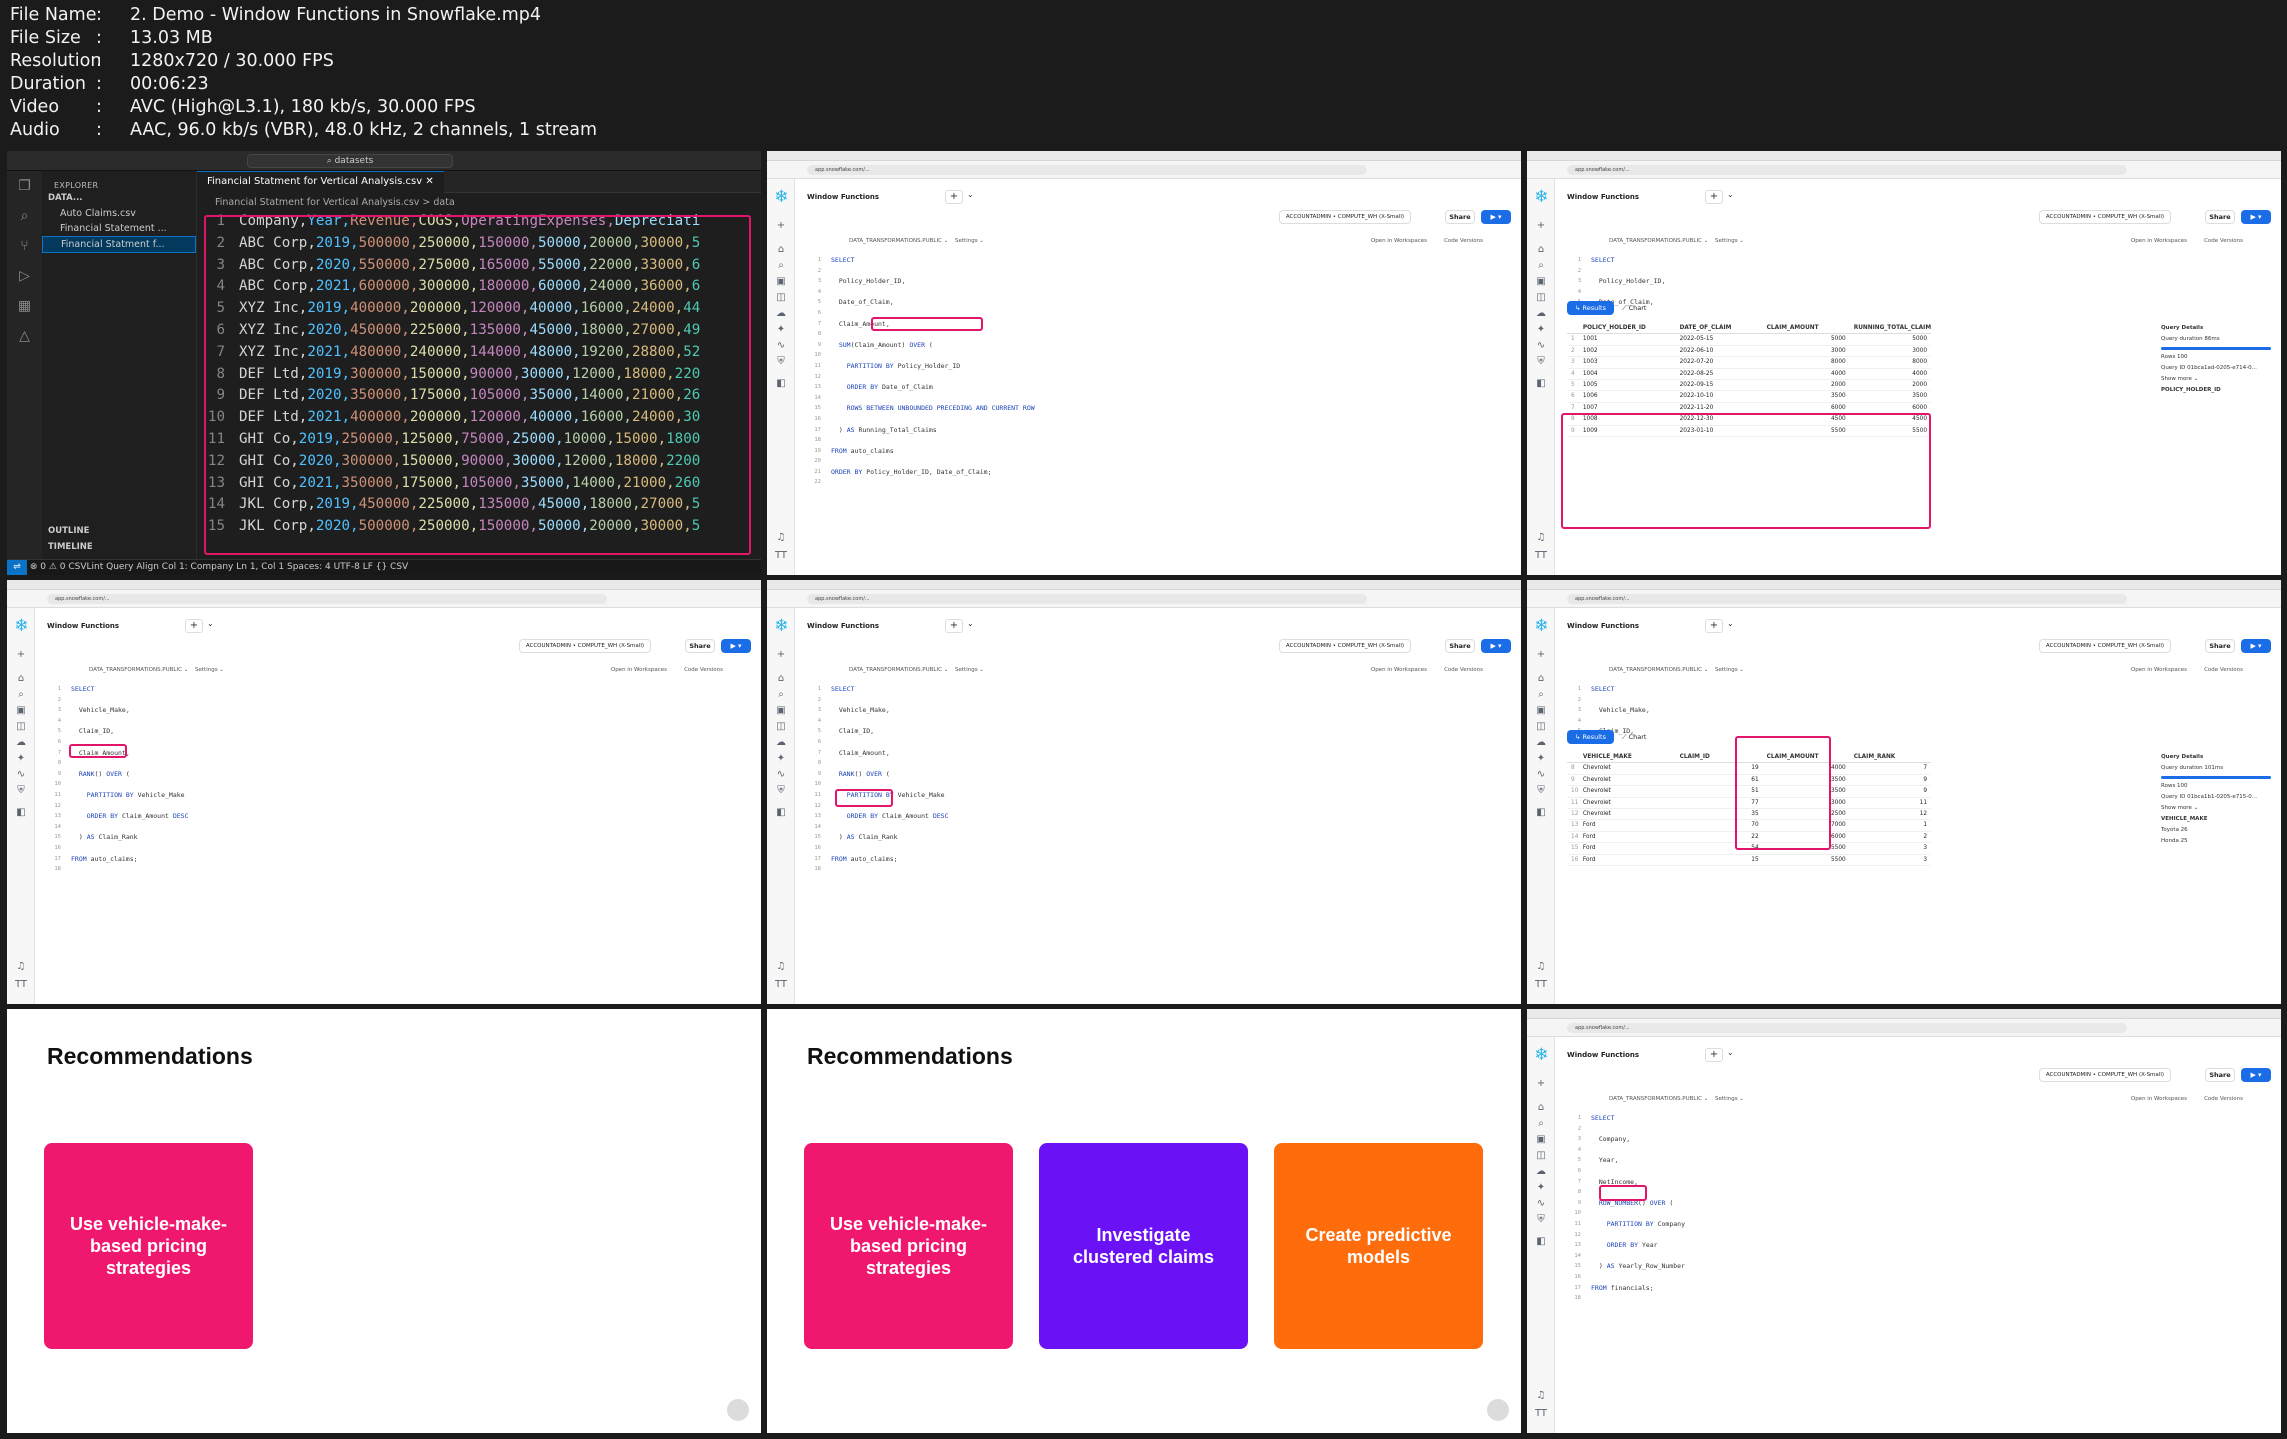 This screenshot has width=2287, height=1439. I want to click on column-header: RUNNING_TOTAL_CLAIMS, so click(1890, 328).